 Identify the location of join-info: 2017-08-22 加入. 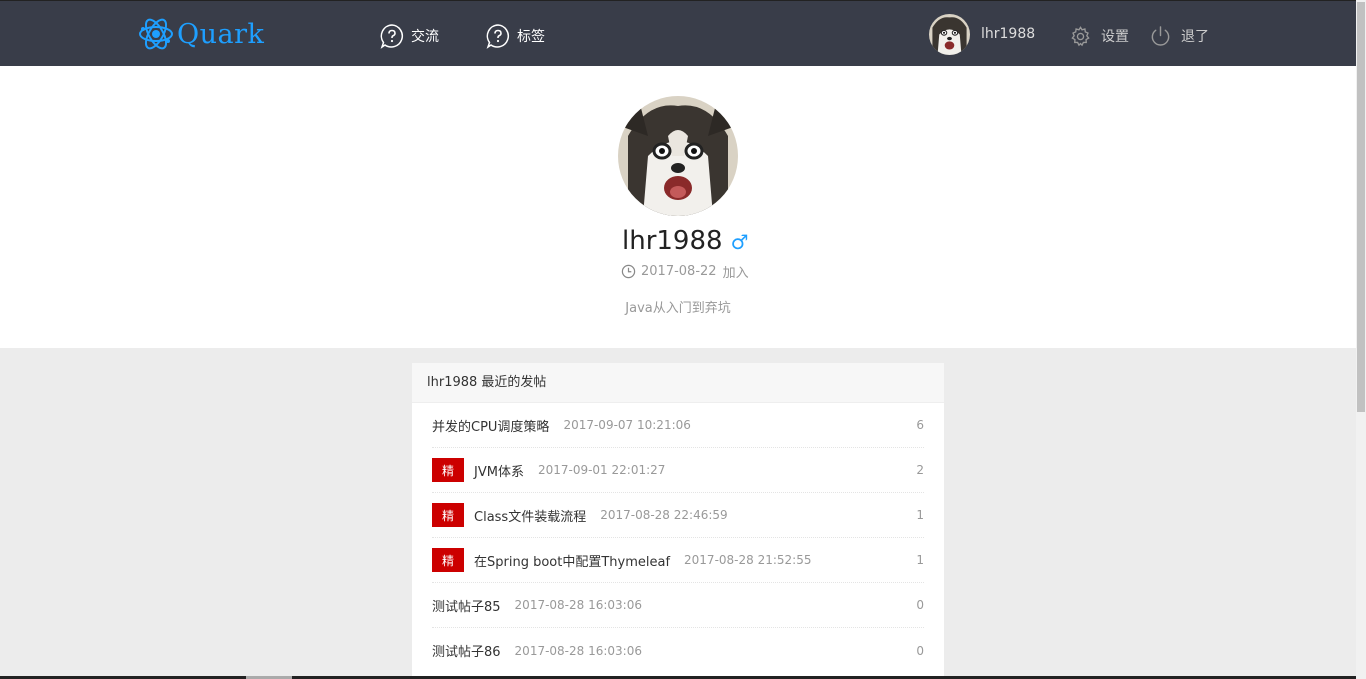
(685, 271).